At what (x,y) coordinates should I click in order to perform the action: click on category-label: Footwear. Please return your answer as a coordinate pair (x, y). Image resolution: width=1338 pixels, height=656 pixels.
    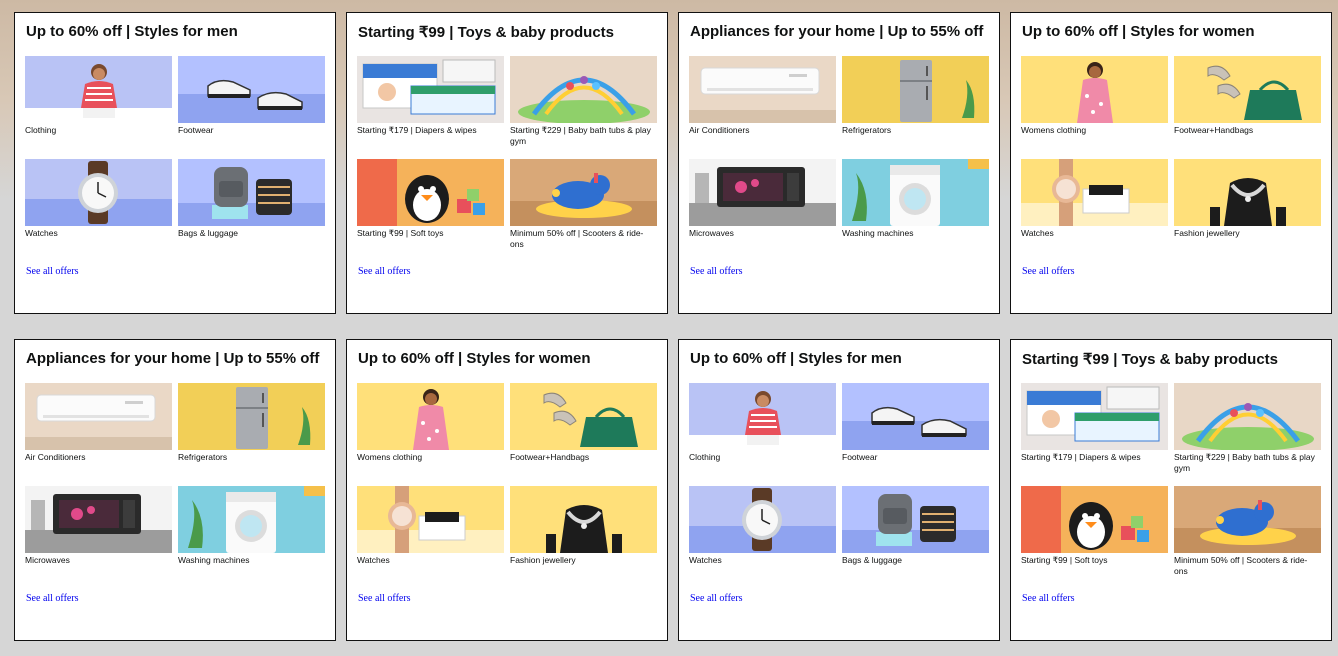
    Looking at the image, I should click on (860, 457).